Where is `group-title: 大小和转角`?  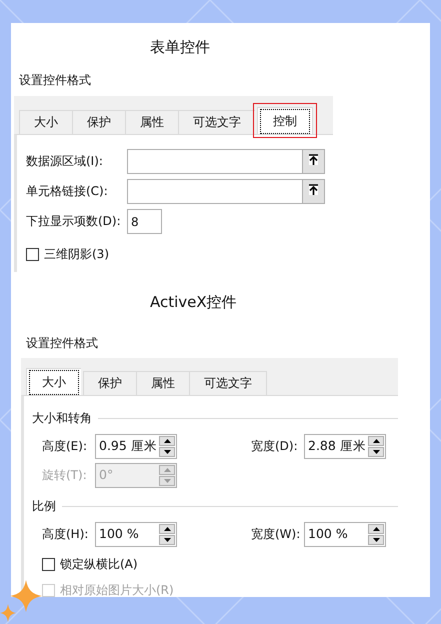
group-title: 大小和转角 is located at coordinates (62, 418).